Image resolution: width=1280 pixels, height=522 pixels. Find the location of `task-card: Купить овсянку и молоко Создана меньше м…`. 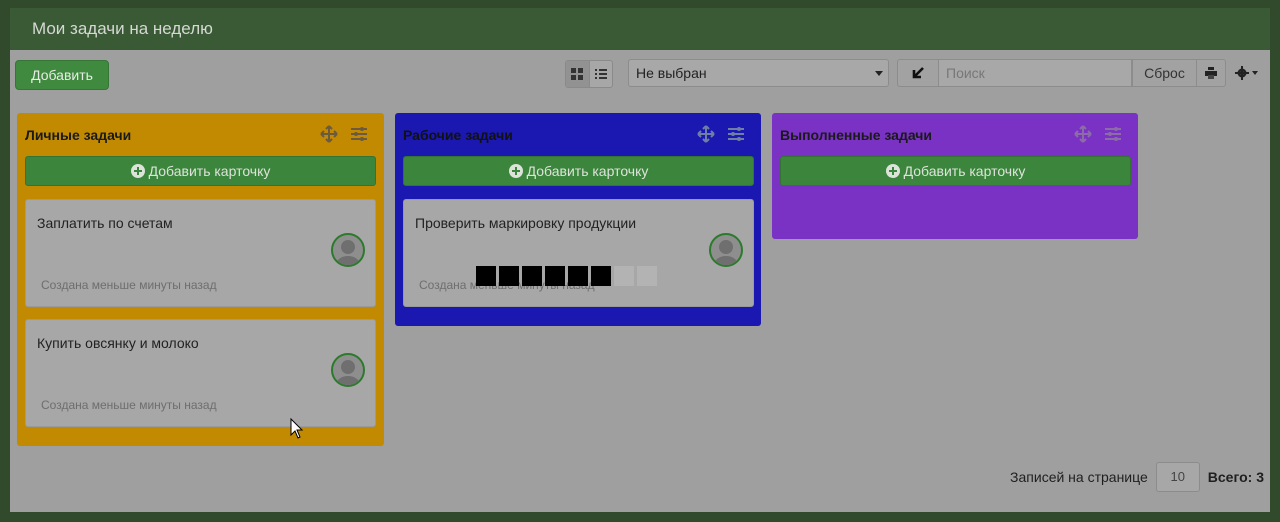

task-card: Купить овсянку и молоко Создана меньше м… is located at coordinates (200, 373).